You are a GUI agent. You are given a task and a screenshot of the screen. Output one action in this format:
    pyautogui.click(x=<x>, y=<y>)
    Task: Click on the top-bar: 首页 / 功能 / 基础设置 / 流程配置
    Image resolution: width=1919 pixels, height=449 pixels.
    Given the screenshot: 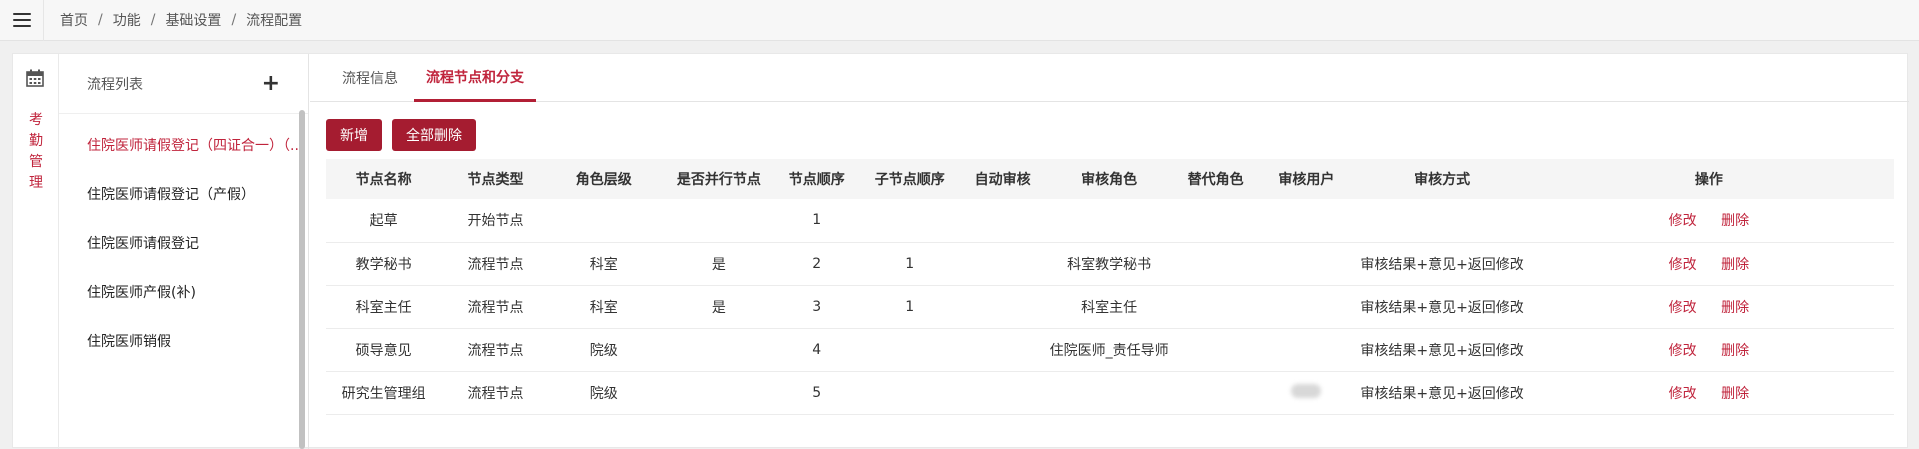 What is the action you would take?
    pyautogui.click(x=959, y=20)
    